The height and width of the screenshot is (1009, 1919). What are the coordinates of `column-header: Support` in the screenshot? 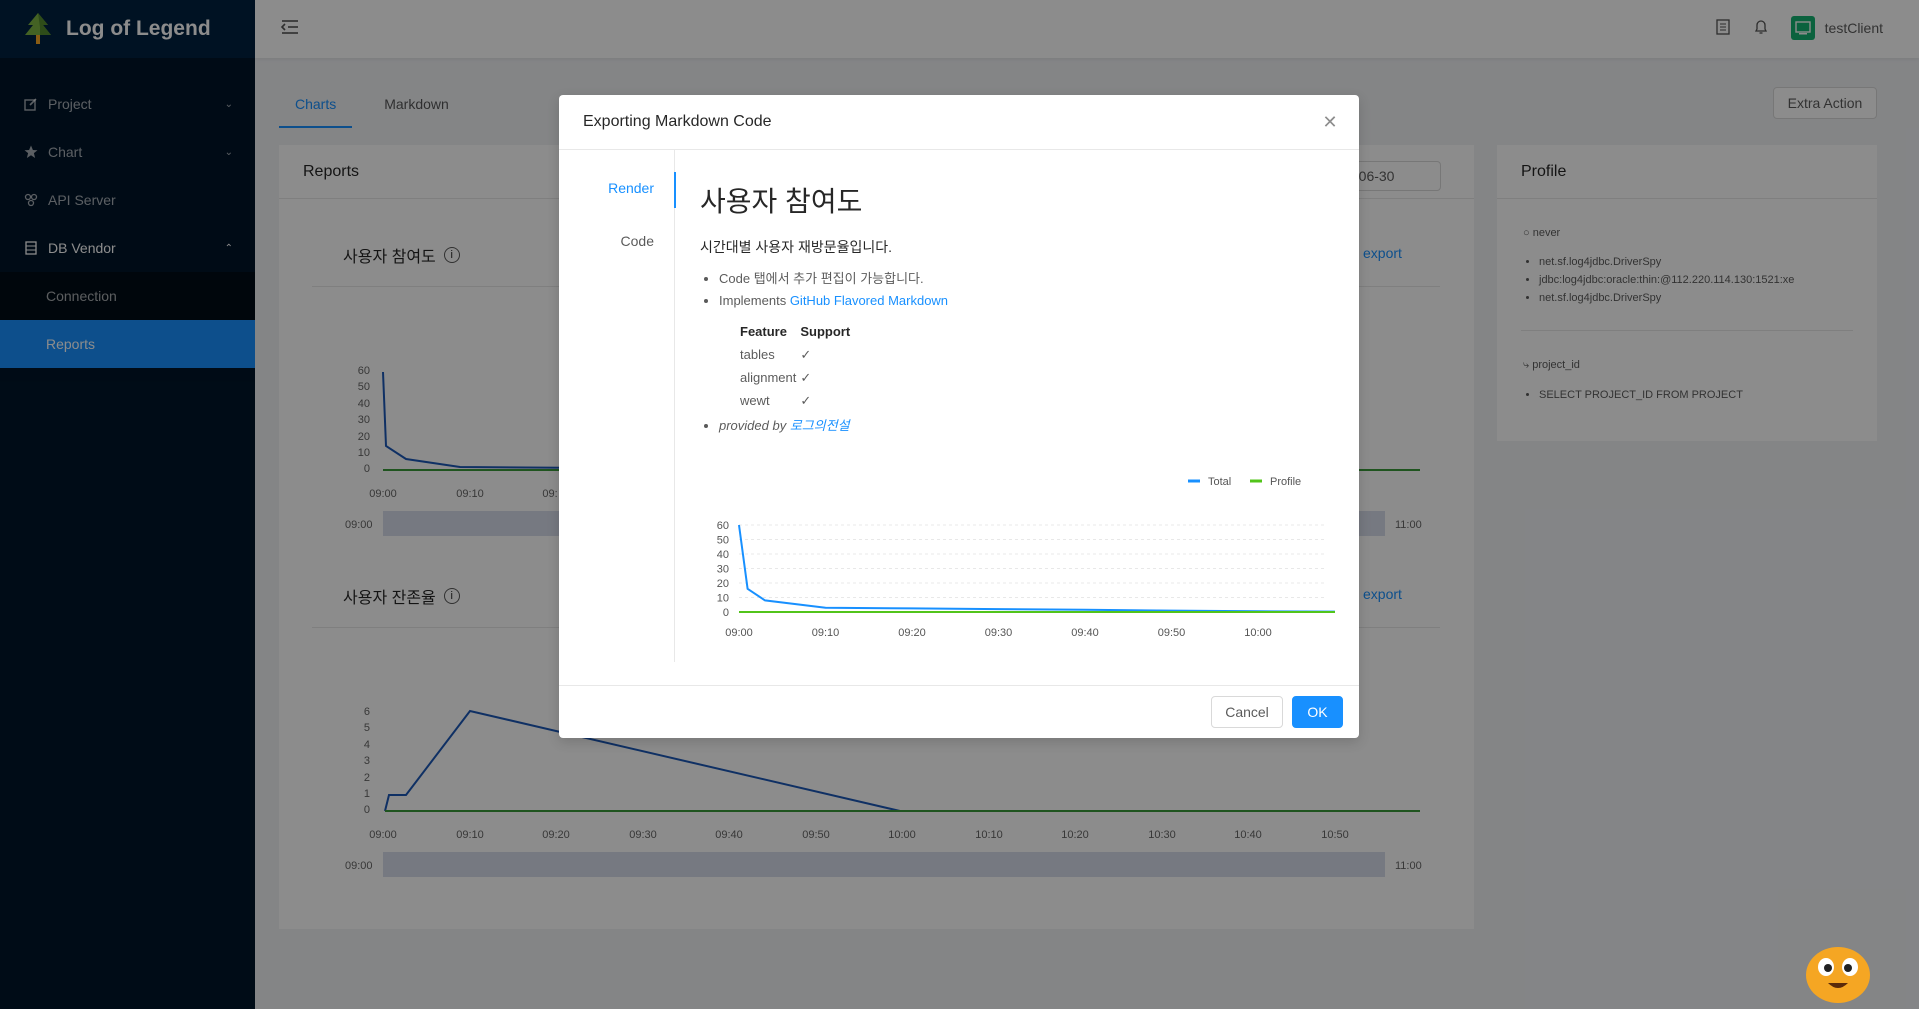 It's located at (825, 331).